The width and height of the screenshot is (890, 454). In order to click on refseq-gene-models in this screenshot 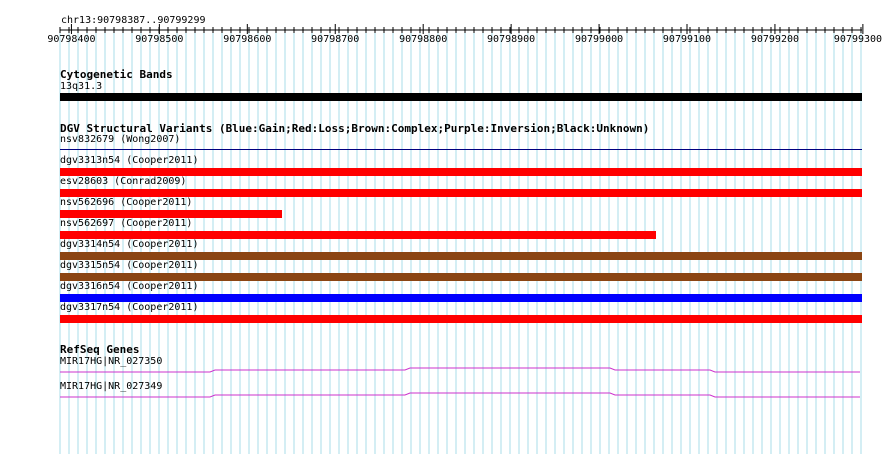, I will do `click(460, 382)`.